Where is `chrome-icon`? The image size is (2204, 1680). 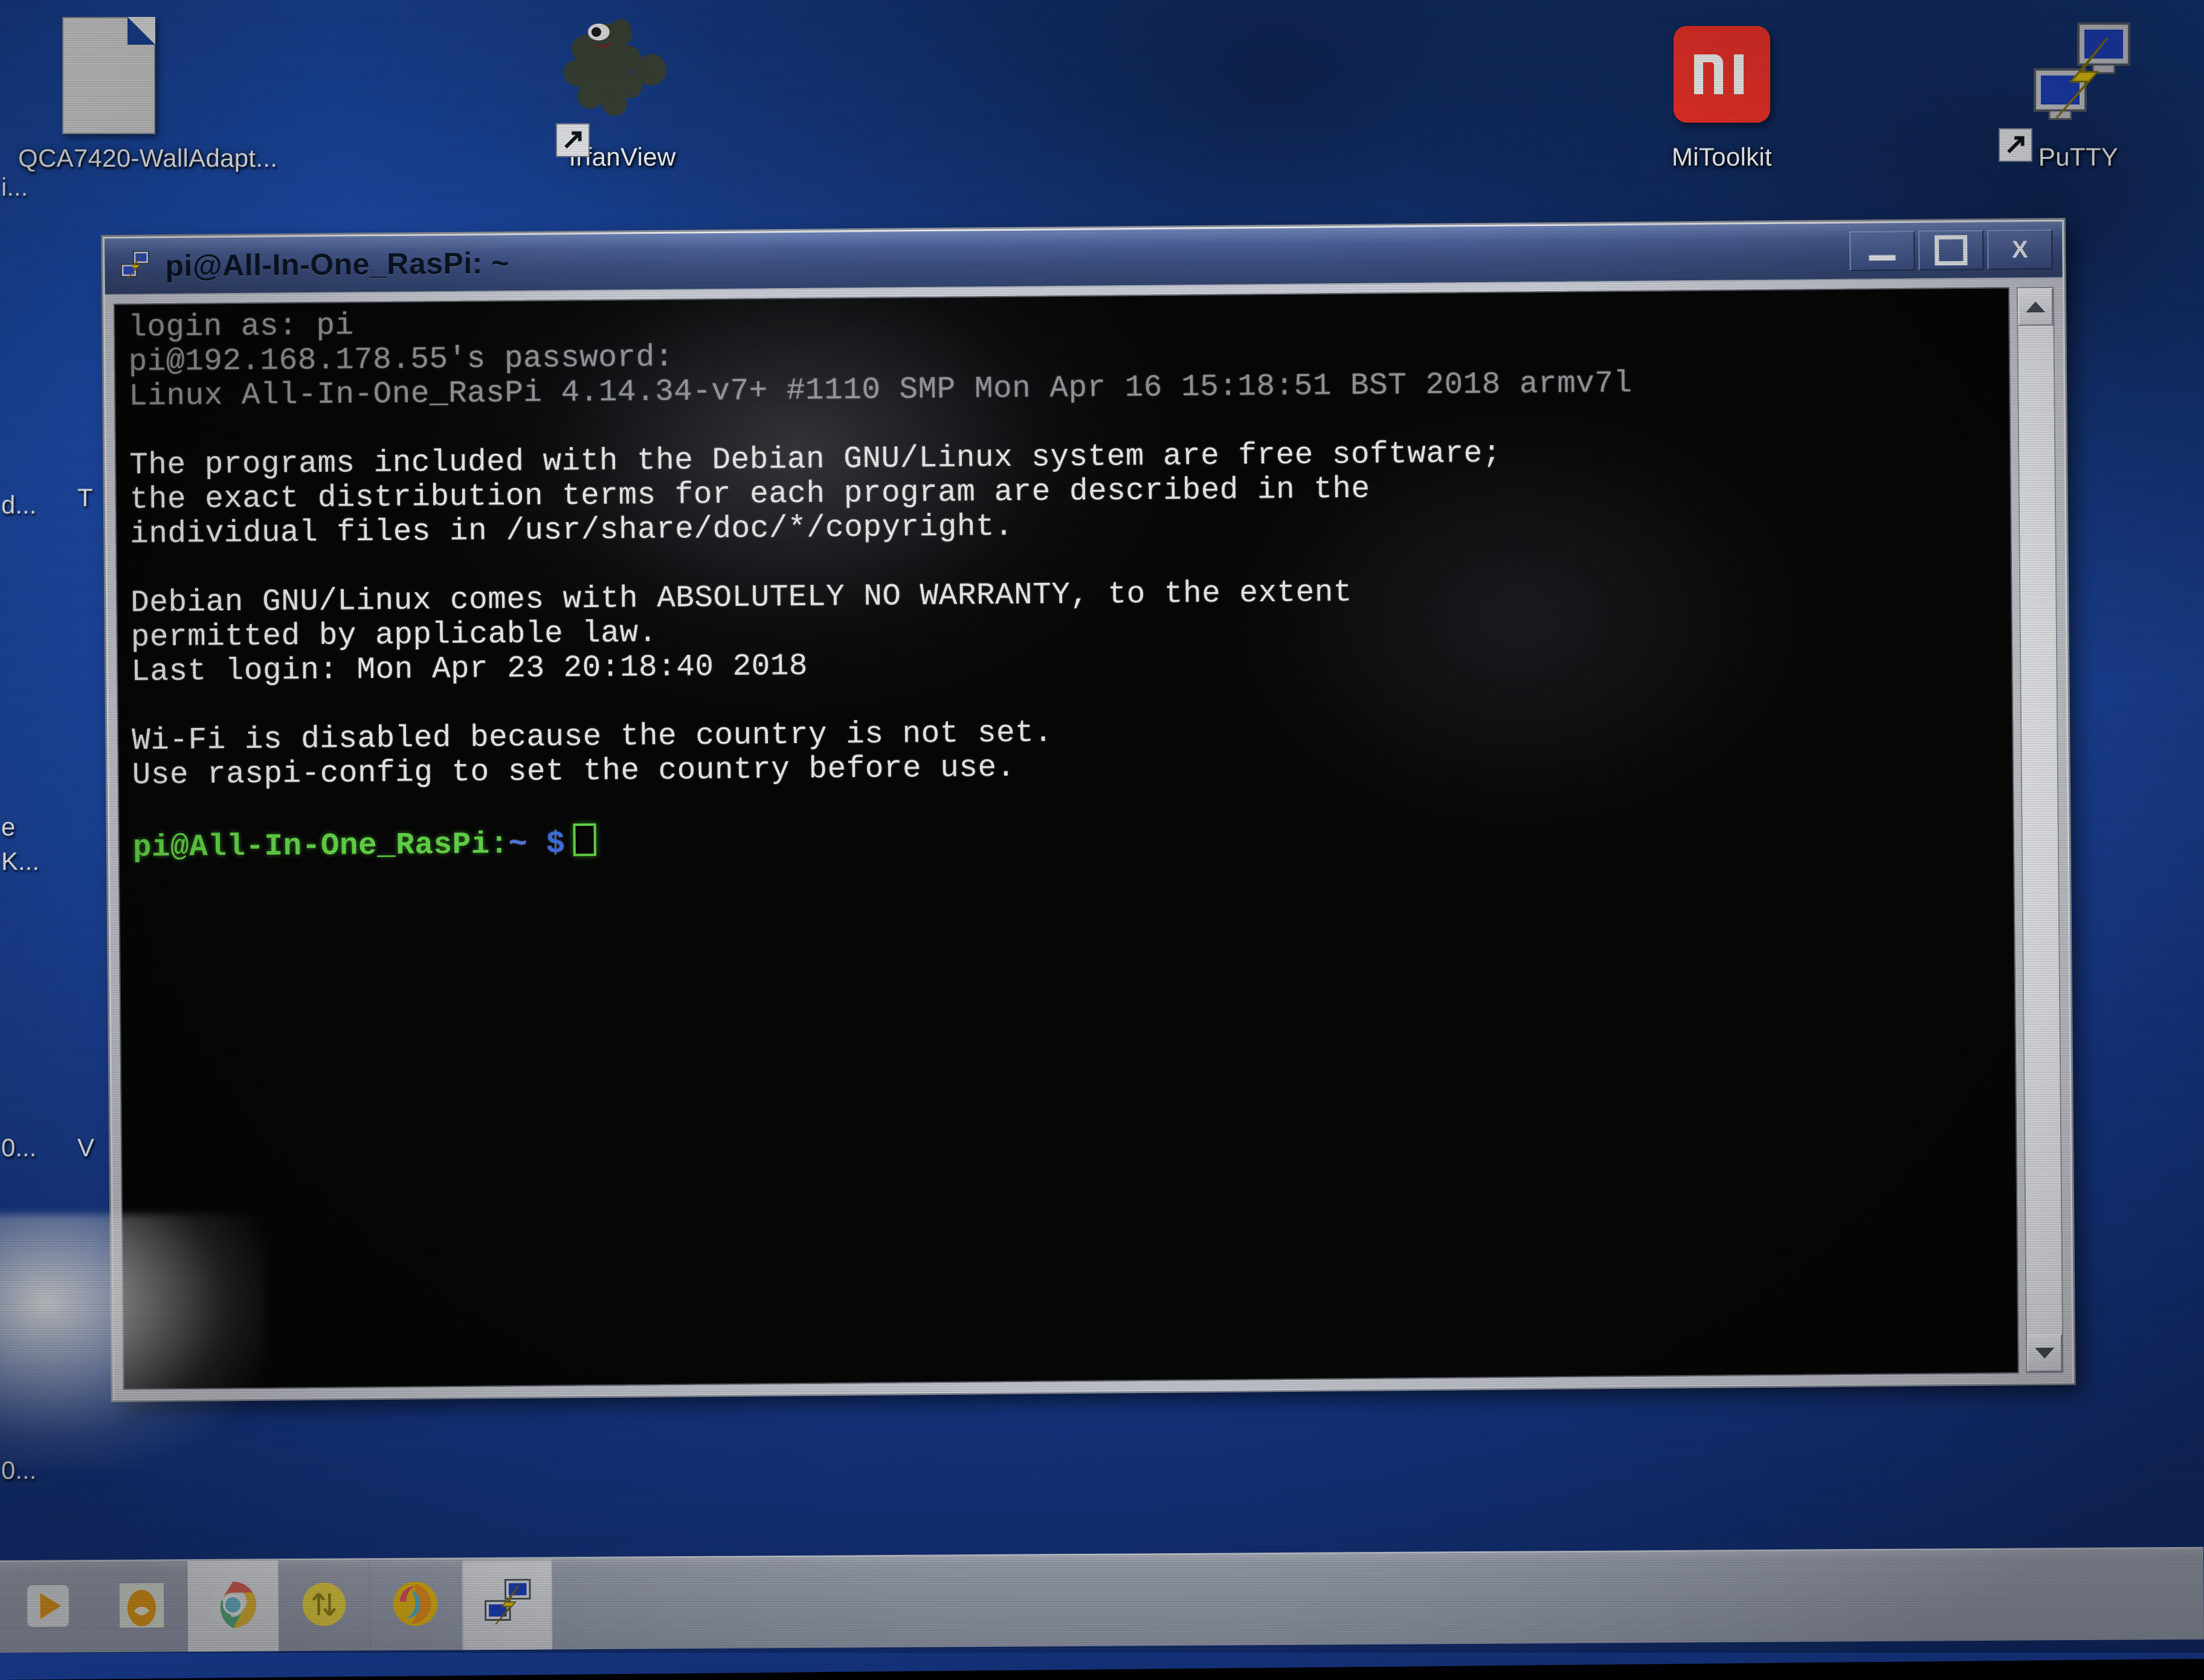
chrome-icon is located at coordinates (233, 1606).